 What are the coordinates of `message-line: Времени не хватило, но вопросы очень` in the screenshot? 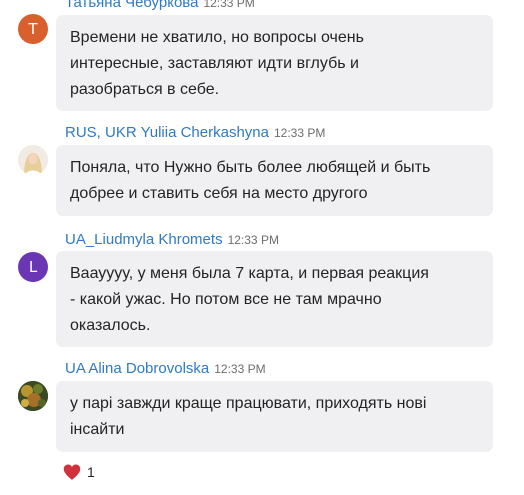 It's located at (217, 37).